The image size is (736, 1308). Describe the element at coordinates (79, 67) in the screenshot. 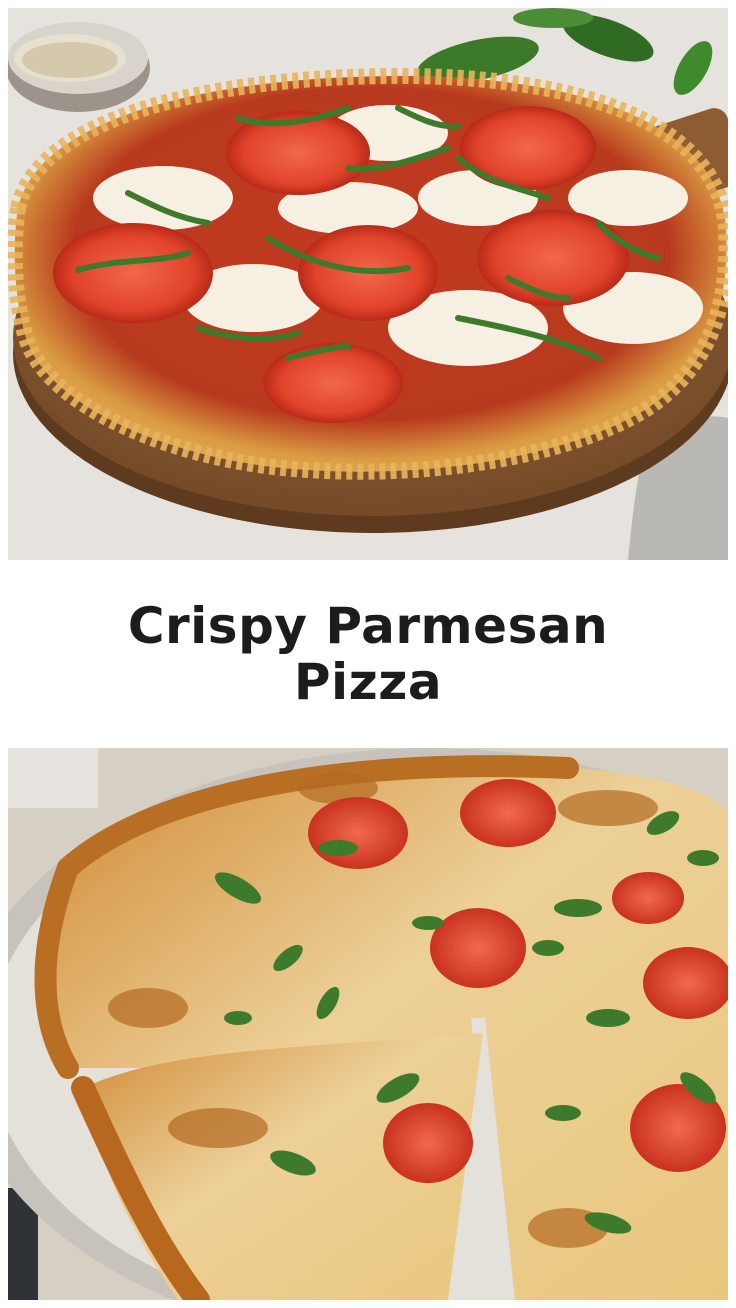

I see `seasoning-bowl` at that location.